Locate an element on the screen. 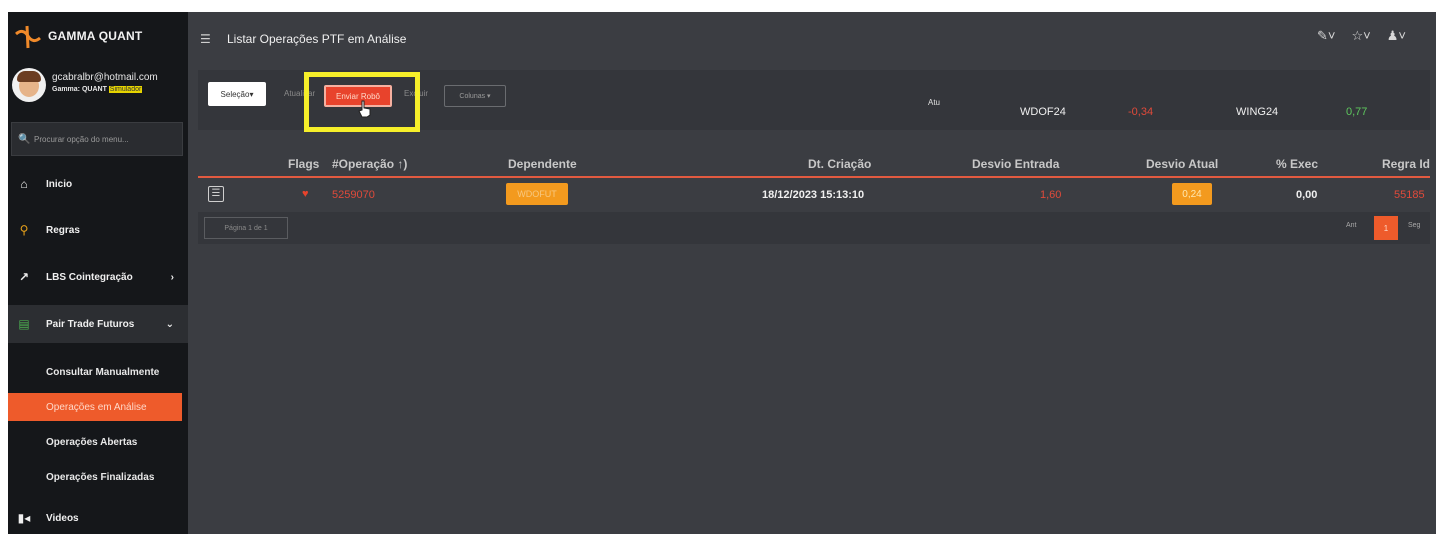 The image size is (1436, 534). col-desvio-atual: Desvio Atual is located at coordinates (1182, 164).